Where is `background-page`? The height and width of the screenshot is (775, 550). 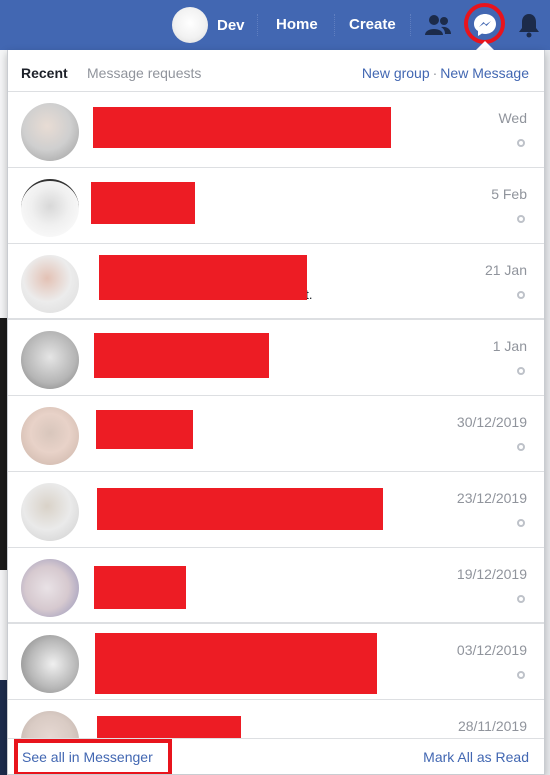
background-page is located at coordinates (547, 412).